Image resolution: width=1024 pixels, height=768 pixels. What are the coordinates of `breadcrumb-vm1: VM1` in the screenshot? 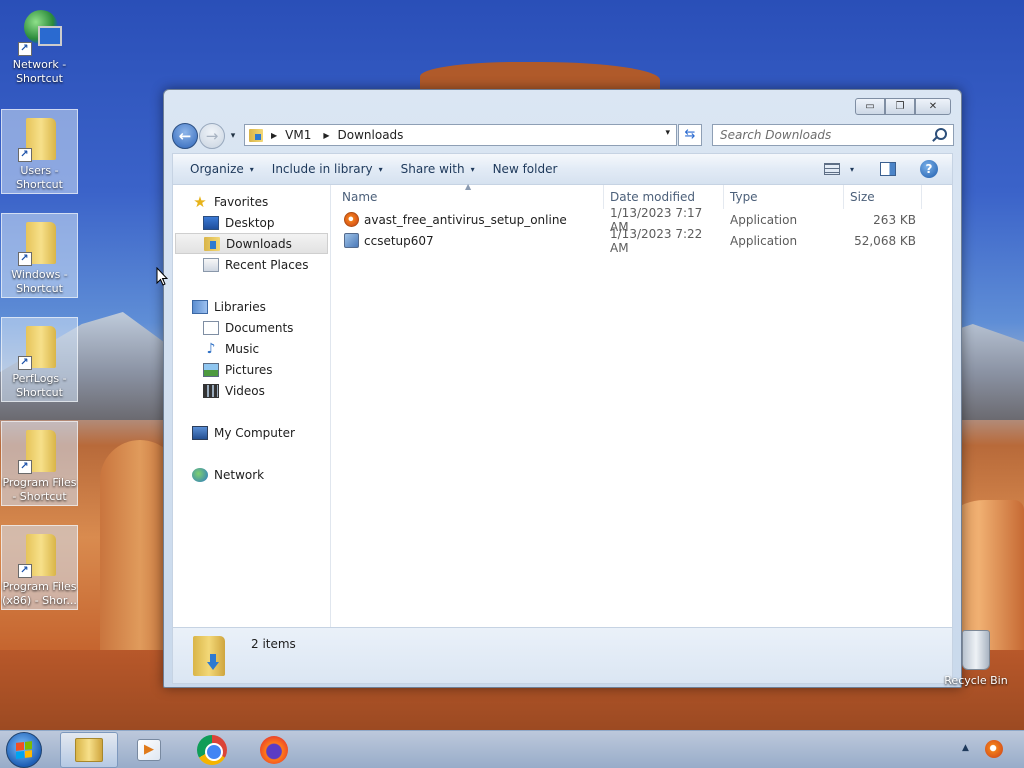 It's located at (298, 135).